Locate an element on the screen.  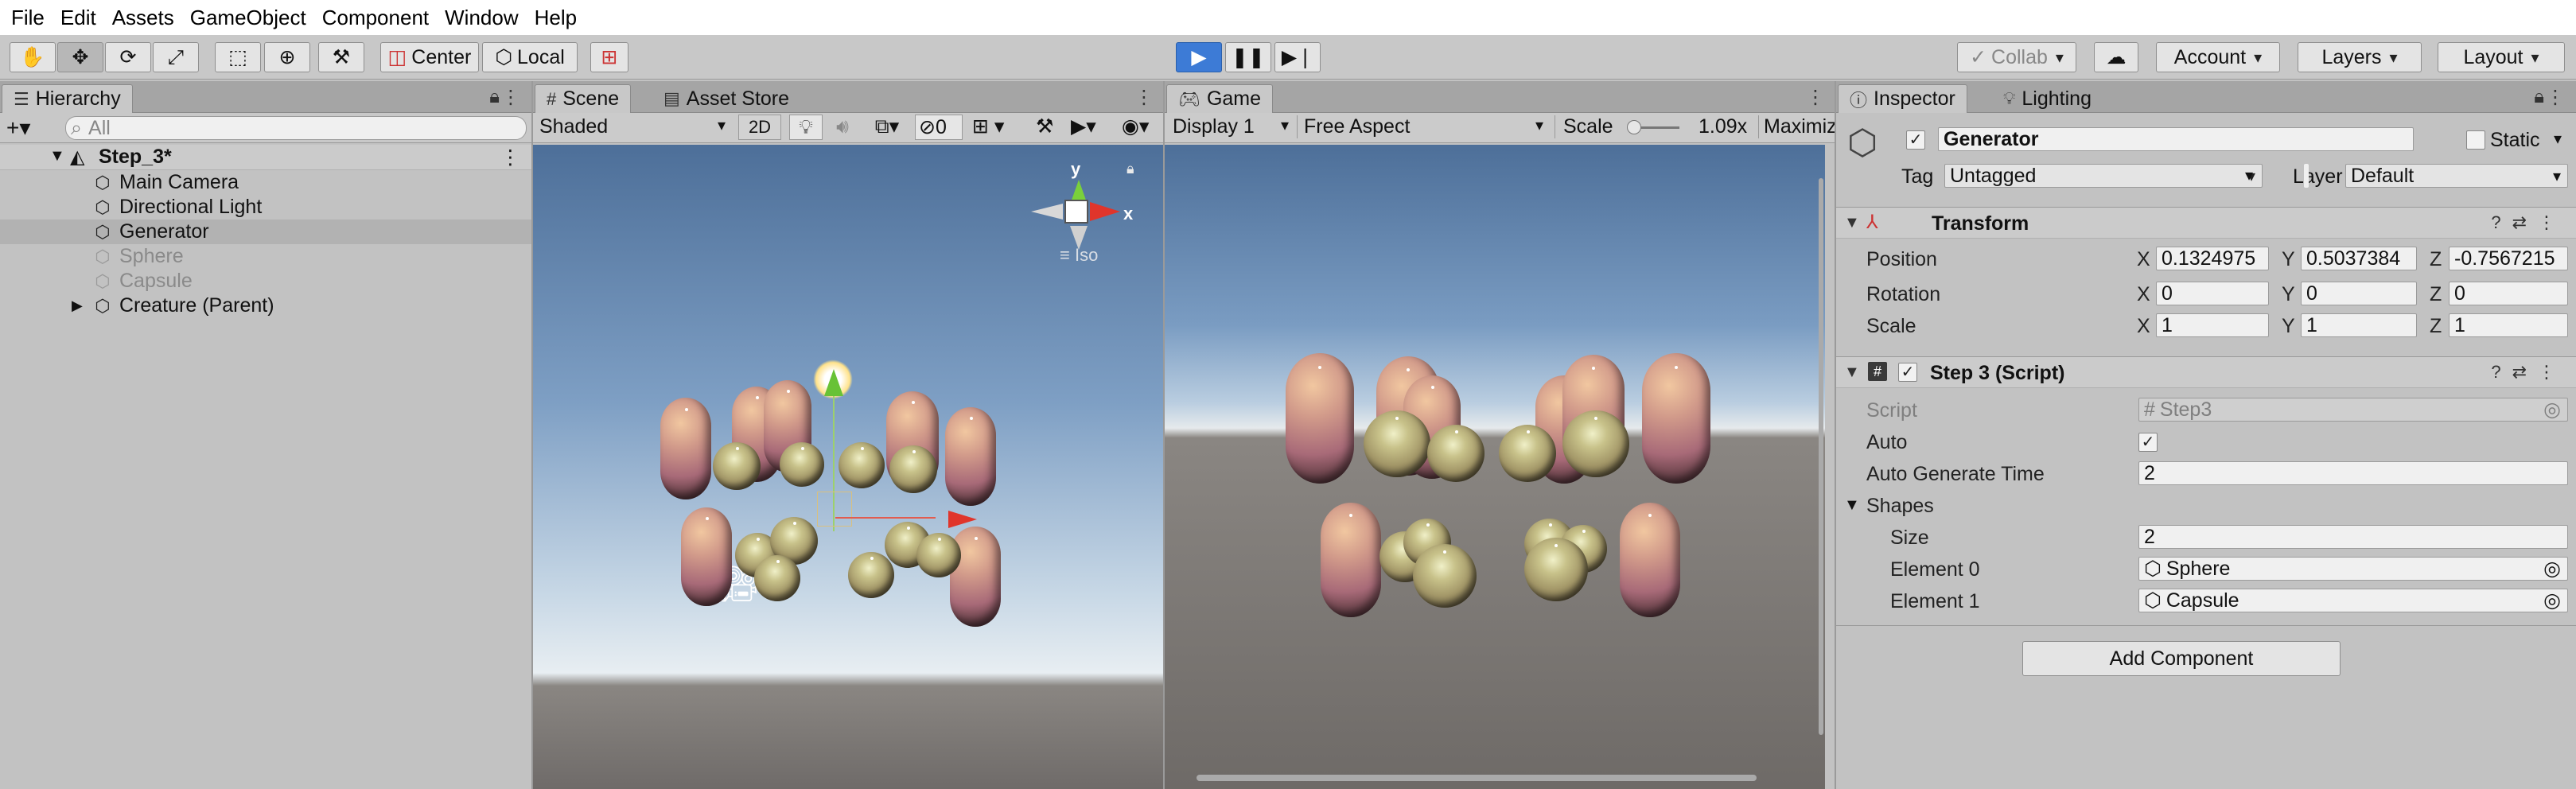
shapes-size-field: 2 is located at coordinates (2353, 537).